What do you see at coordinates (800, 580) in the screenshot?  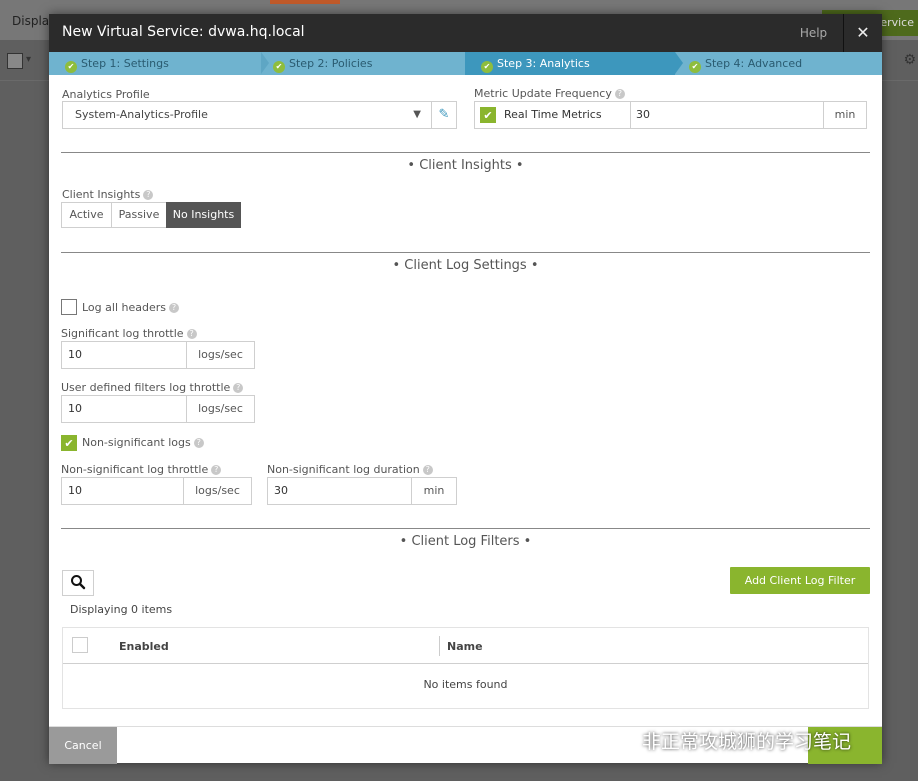 I see `add-client-log-filter-button: Add Client Log Filter` at bounding box center [800, 580].